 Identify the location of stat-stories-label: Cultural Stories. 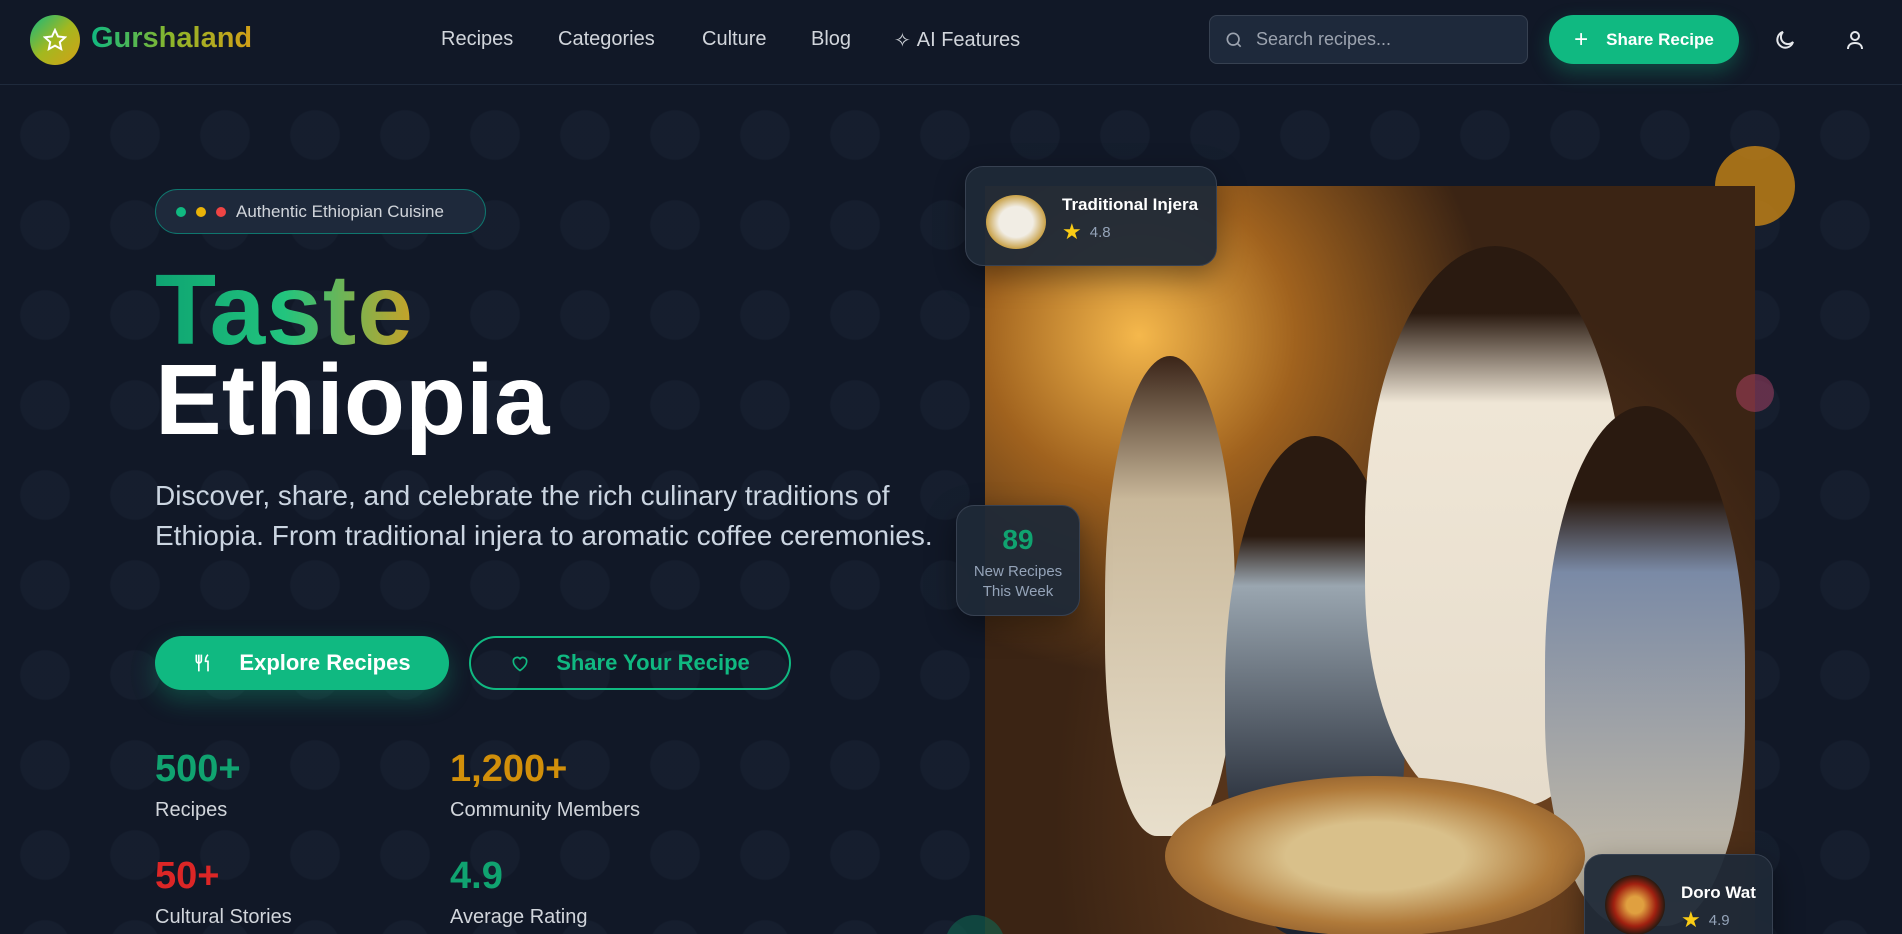
(223, 917).